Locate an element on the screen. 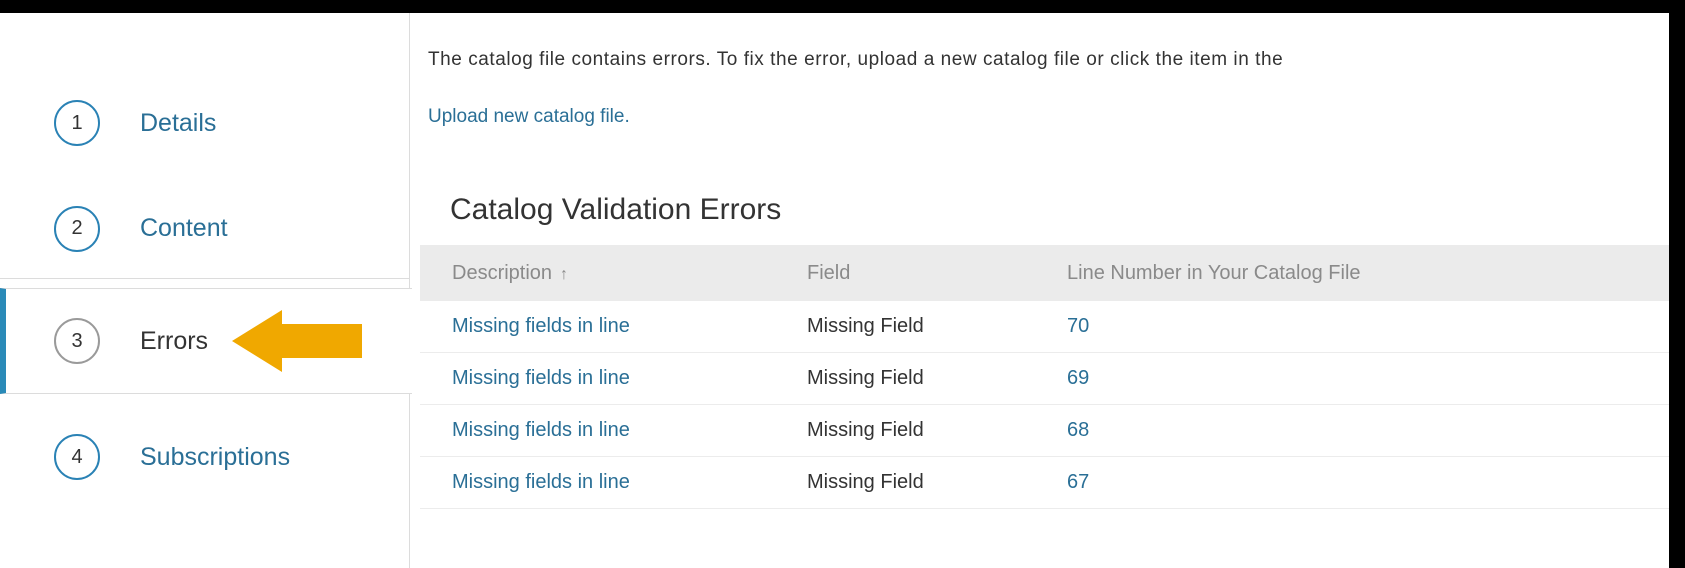 Image resolution: width=1685 pixels, height=568 pixels. step-label: Content is located at coordinates (184, 228).